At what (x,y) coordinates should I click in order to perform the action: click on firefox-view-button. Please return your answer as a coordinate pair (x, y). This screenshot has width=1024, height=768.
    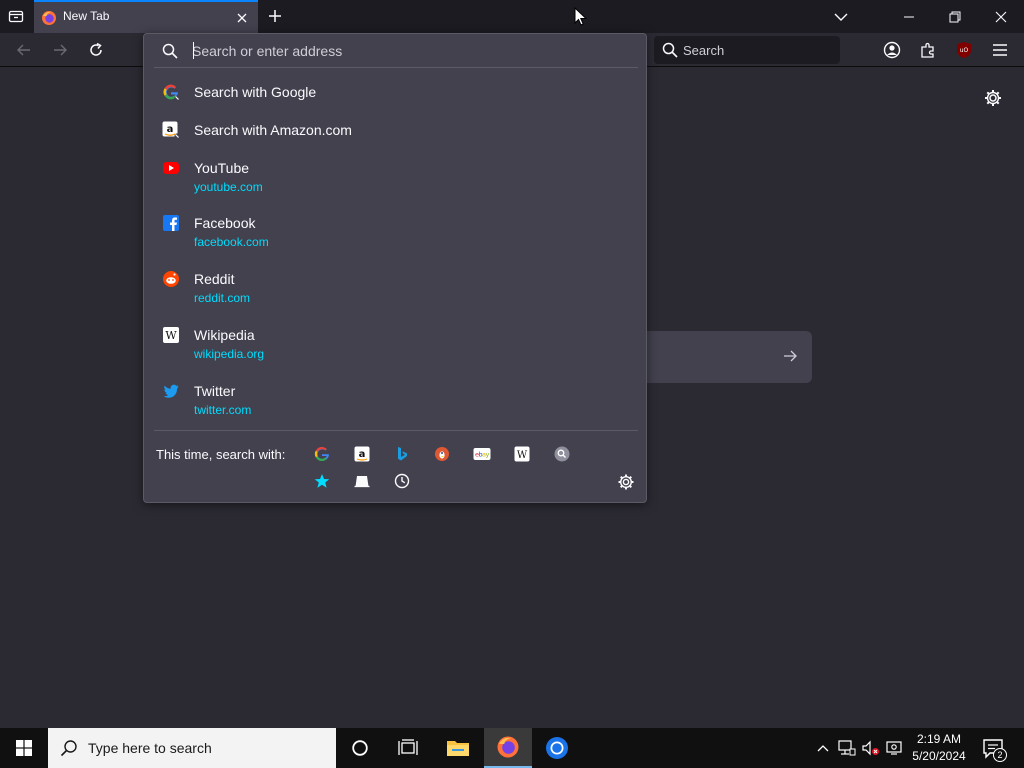
    Looking at the image, I should click on (16, 16).